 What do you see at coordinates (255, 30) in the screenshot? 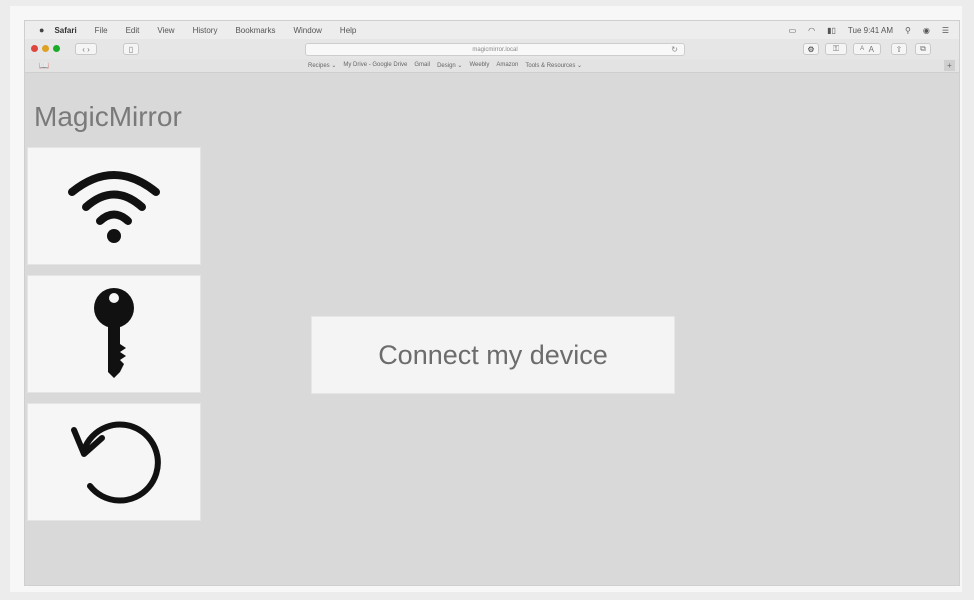
I see `menu-bookmarks: Bookmarks` at bounding box center [255, 30].